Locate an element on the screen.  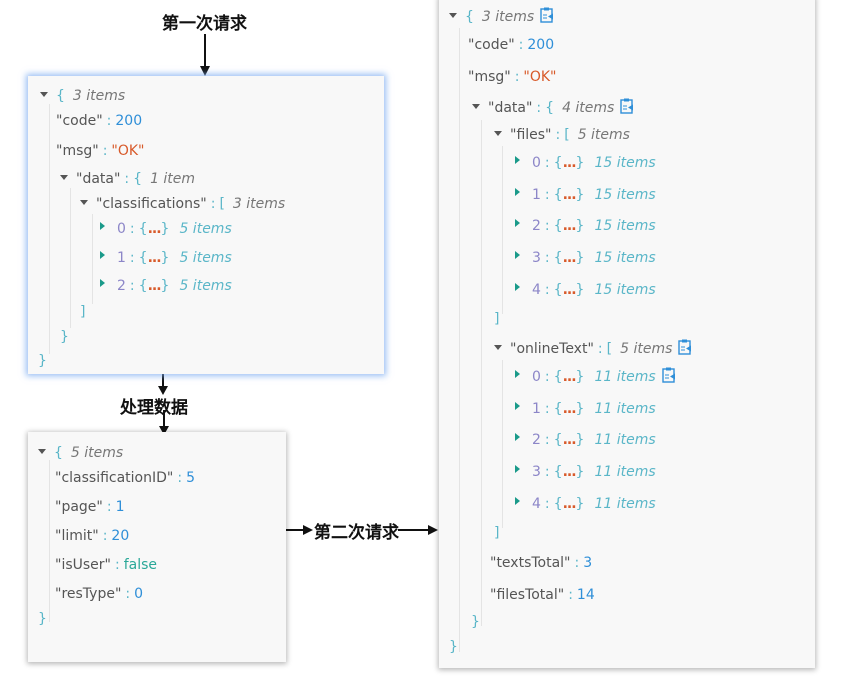
json-collapsed-item: 0: {...} 15 items is located at coordinates (585, 163).